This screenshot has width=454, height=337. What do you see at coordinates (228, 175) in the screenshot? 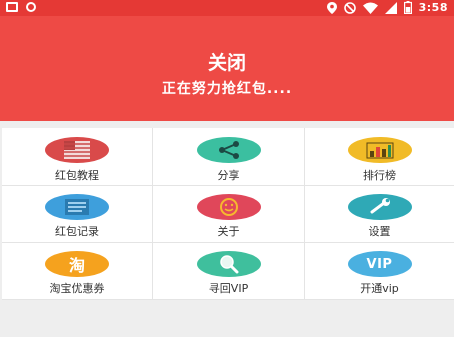
I see `menu-item-label: 分享` at bounding box center [228, 175].